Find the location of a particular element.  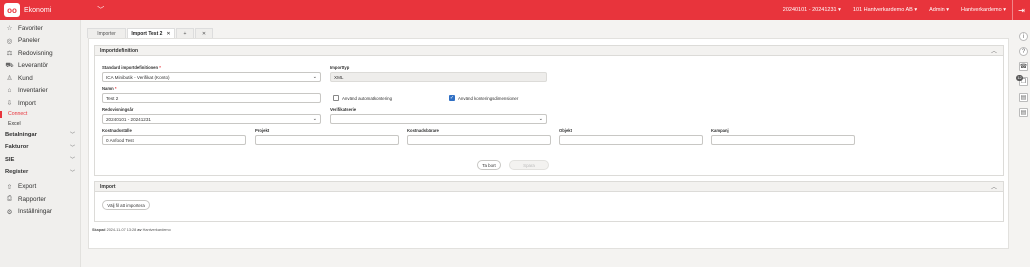

sidebar-item-inventarier: ⌂ Inventarier is located at coordinates (40, 91).